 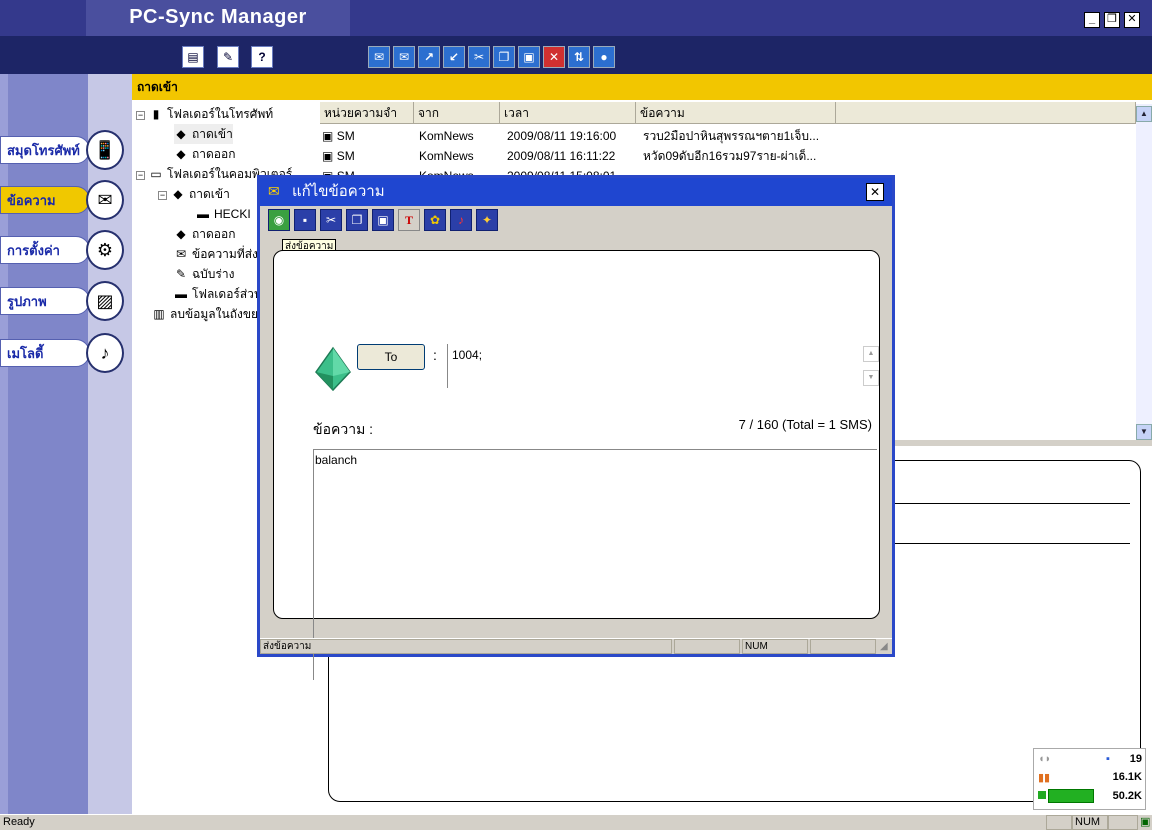 What do you see at coordinates (105, 150) in the screenshot?
I see `phonebook-icon: 📱` at bounding box center [105, 150].